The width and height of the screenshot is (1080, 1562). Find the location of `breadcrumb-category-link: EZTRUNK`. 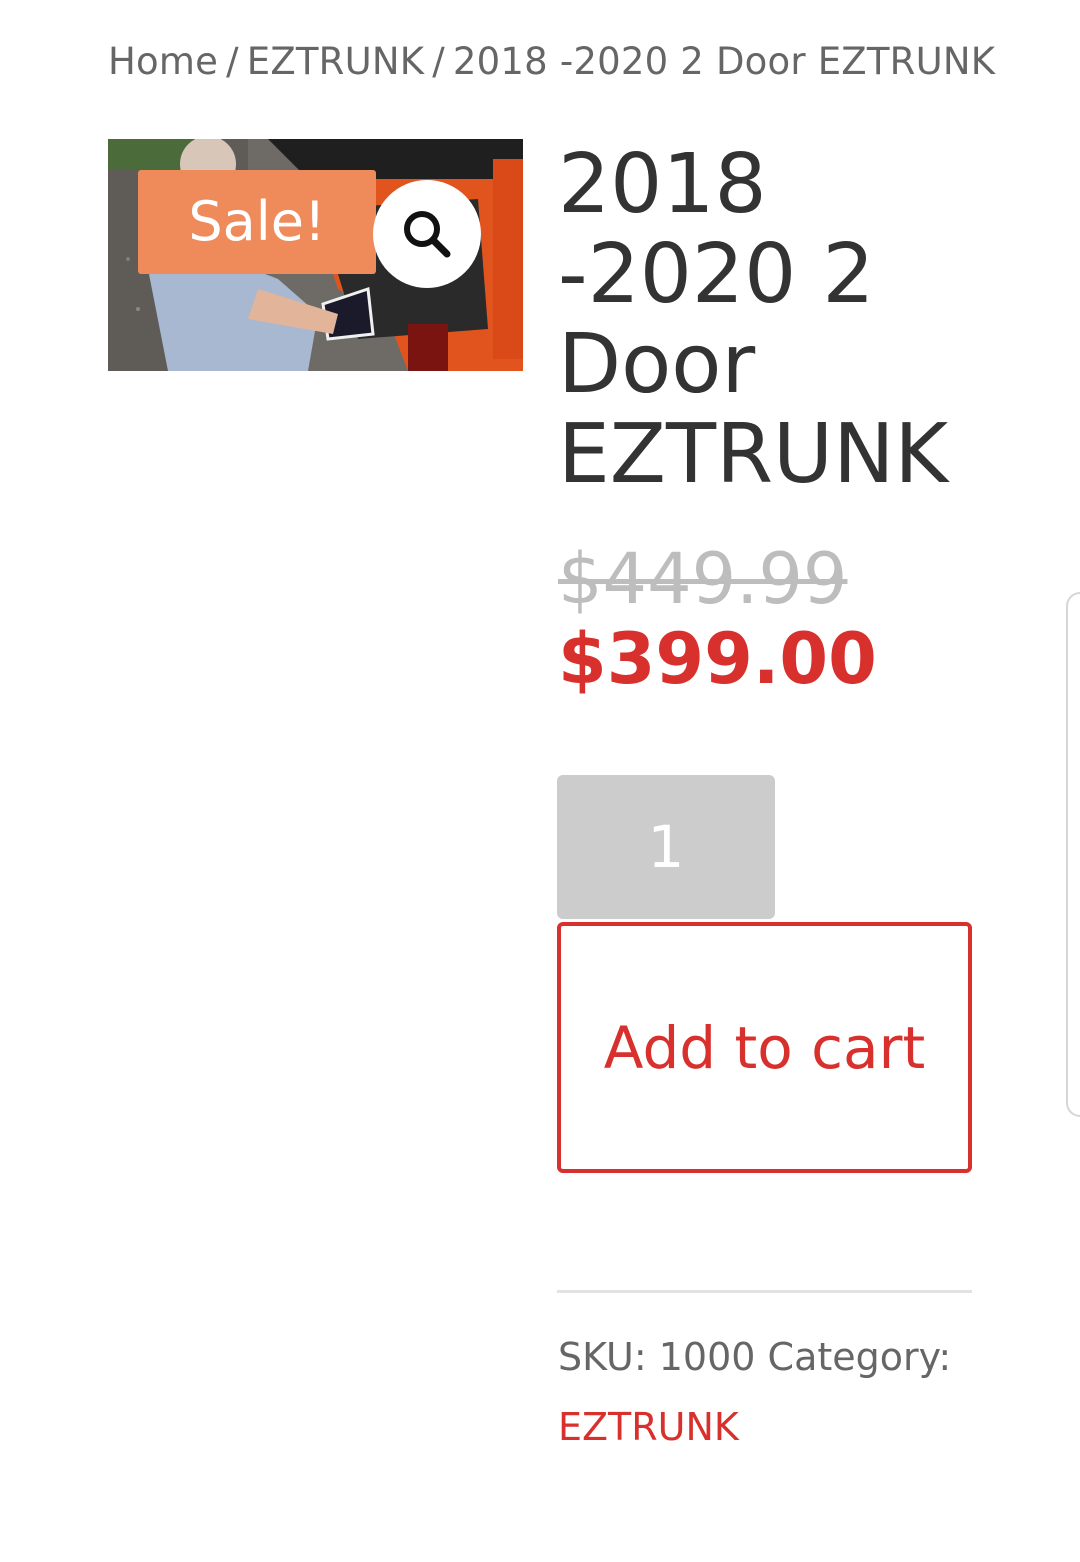

breadcrumb-category-link: EZTRUNK is located at coordinates (335, 61).